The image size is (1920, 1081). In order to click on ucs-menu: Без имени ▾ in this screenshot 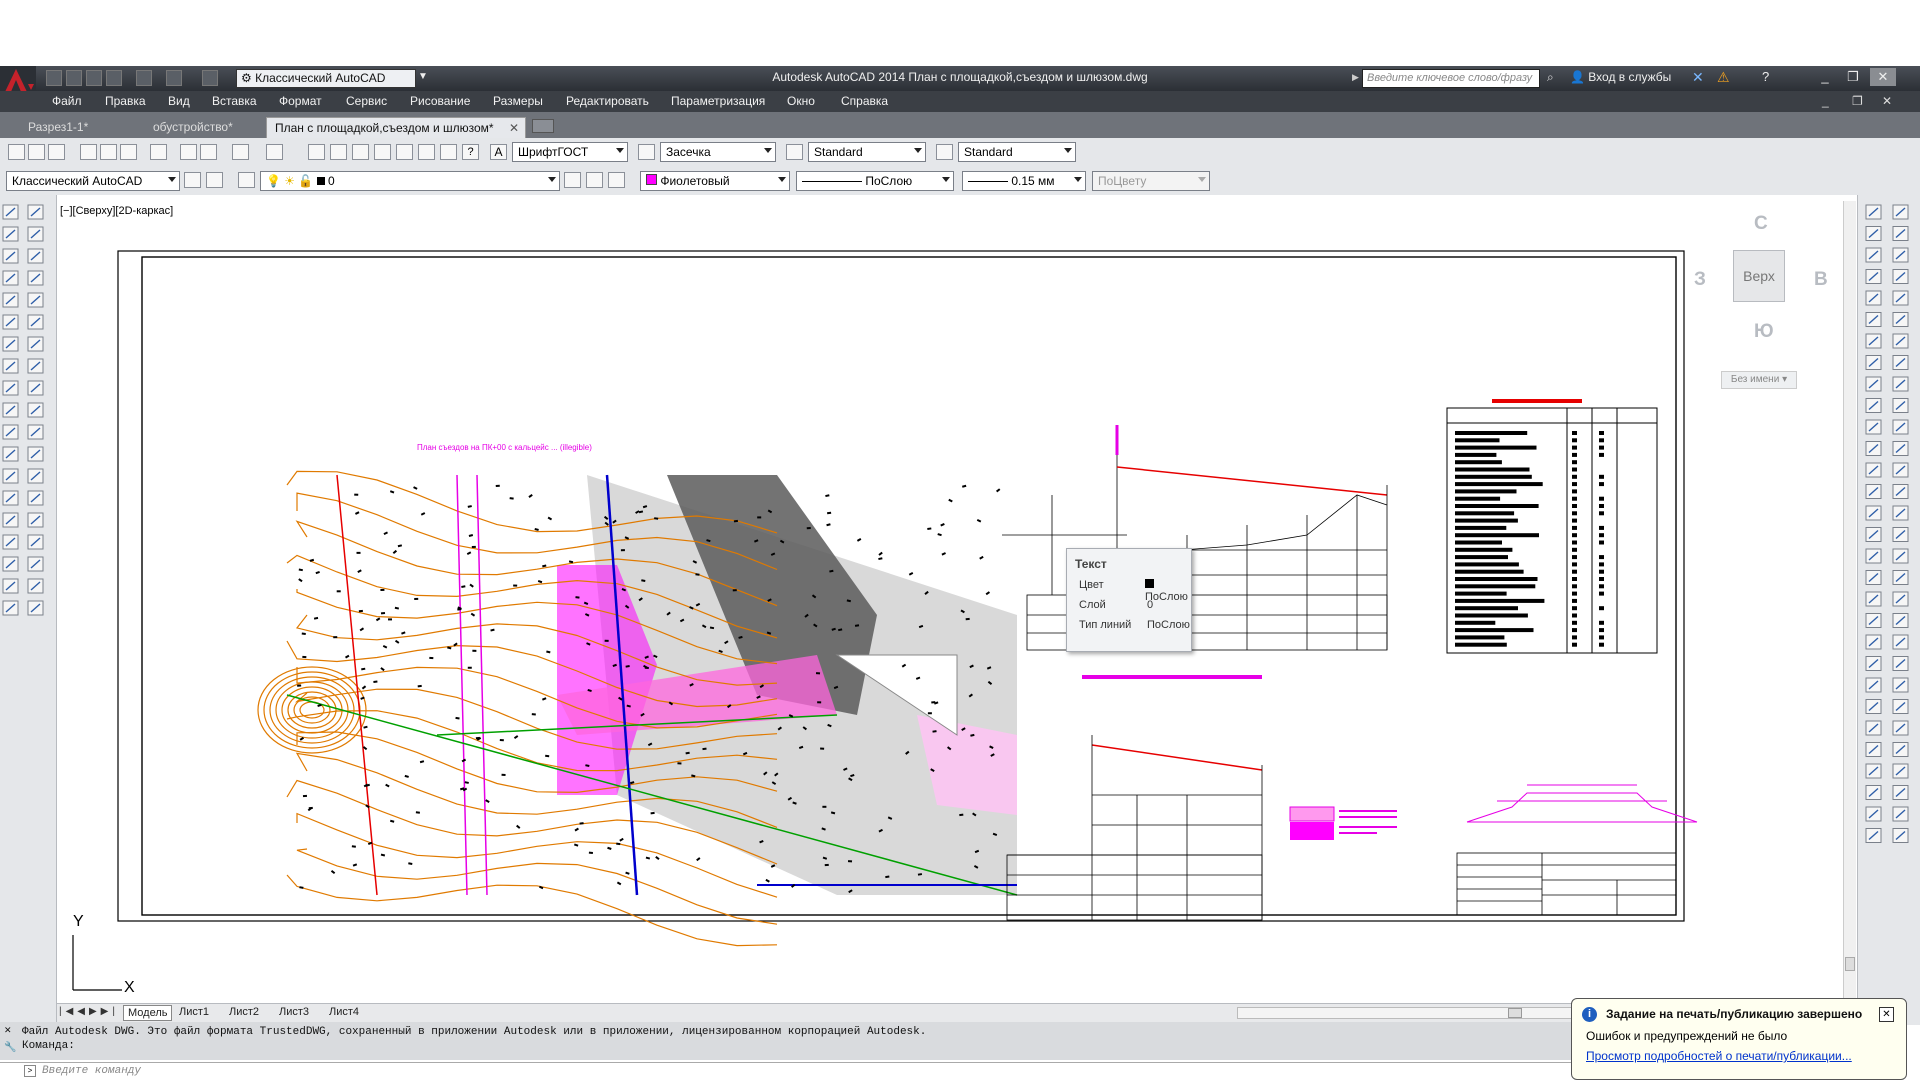, I will do `click(1759, 380)`.